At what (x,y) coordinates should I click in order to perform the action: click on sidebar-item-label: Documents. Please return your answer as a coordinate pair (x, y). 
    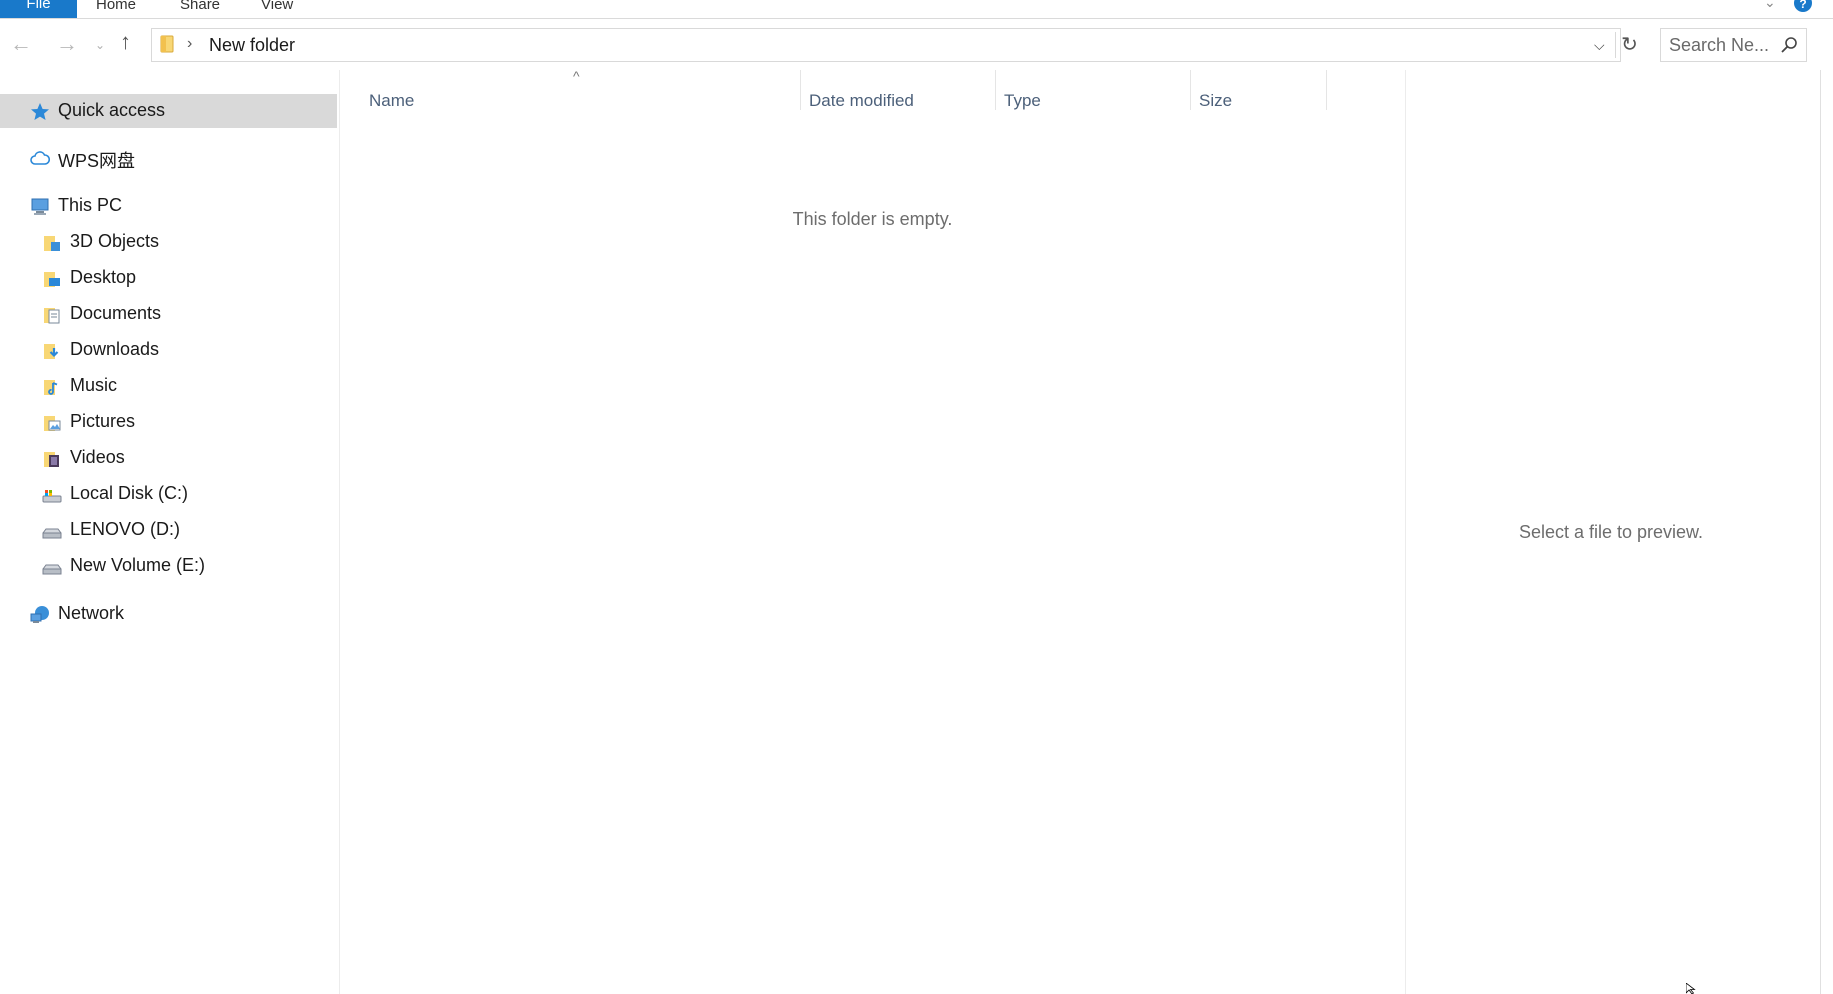
    Looking at the image, I should click on (116, 313).